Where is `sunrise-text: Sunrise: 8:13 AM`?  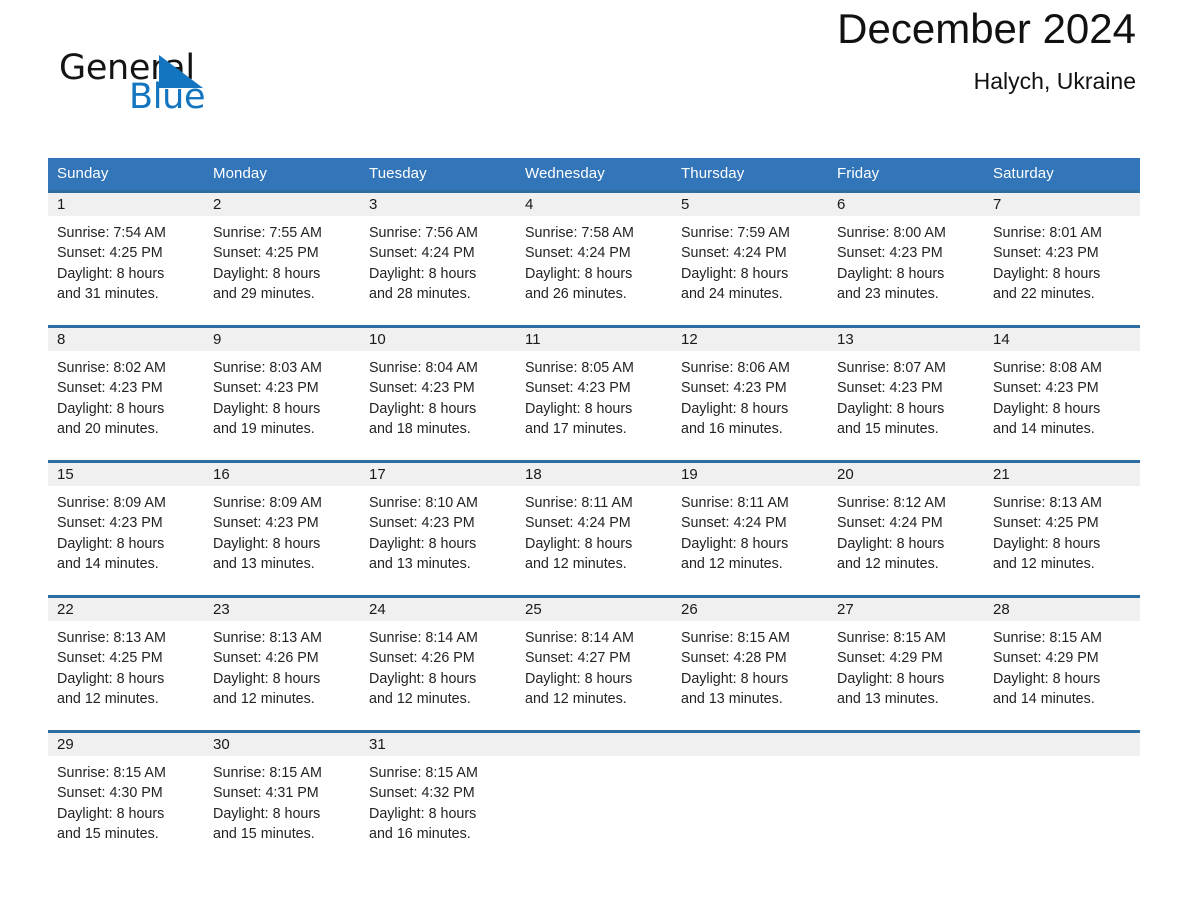
sunrise-text: Sunrise: 8:13 AM is located at coordinates (1047, 503).